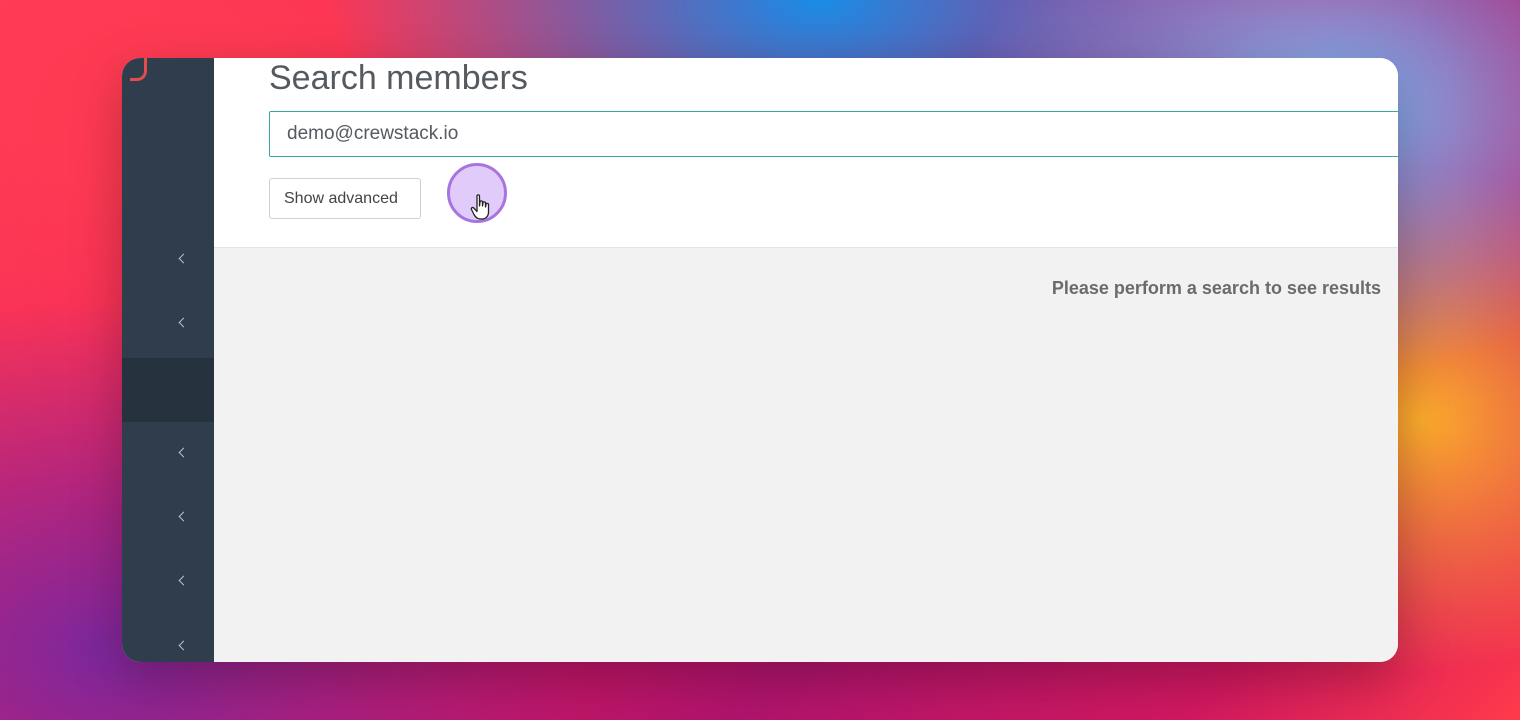 The width and height of the screenshot is (1520, 720). I want to click on show-advanced-button: Show advanced, so click(345, 198).